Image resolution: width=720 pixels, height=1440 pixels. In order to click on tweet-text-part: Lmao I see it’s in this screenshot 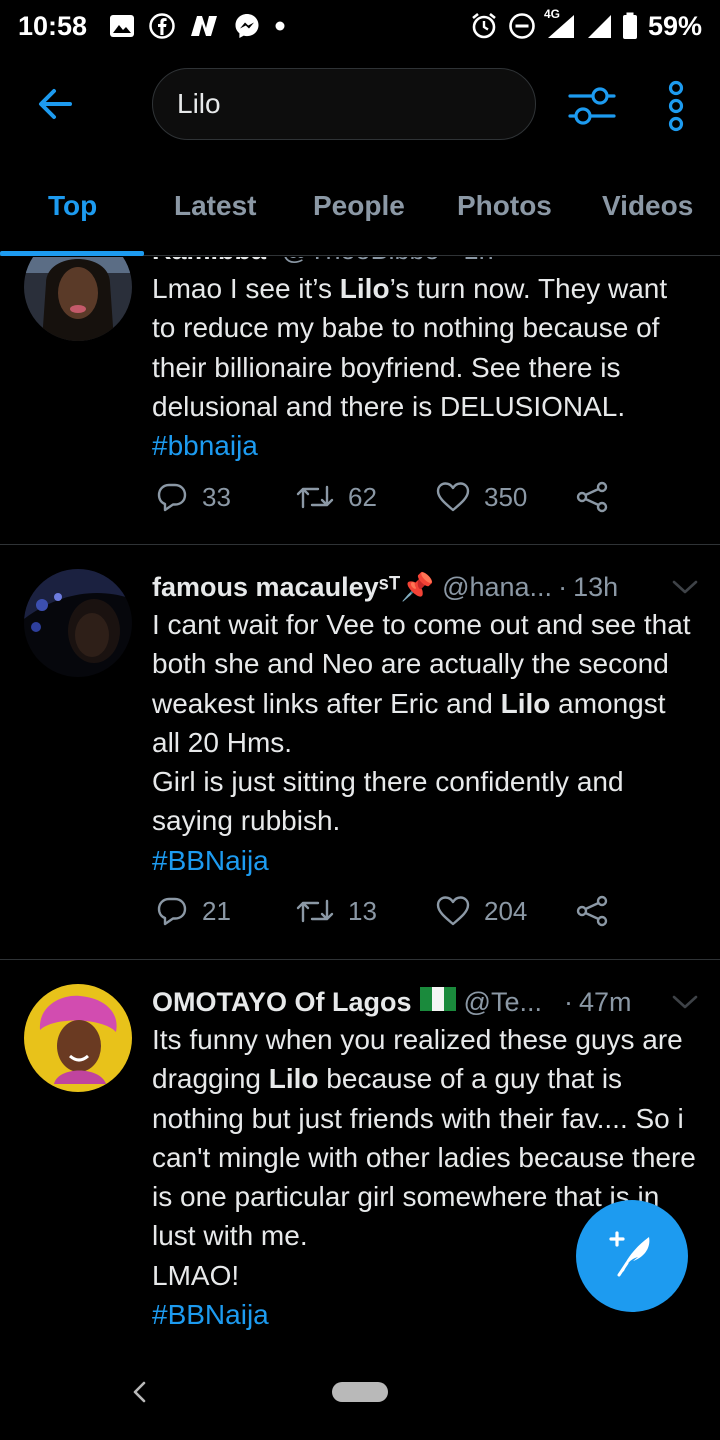, I will do `click(246, 288)`.